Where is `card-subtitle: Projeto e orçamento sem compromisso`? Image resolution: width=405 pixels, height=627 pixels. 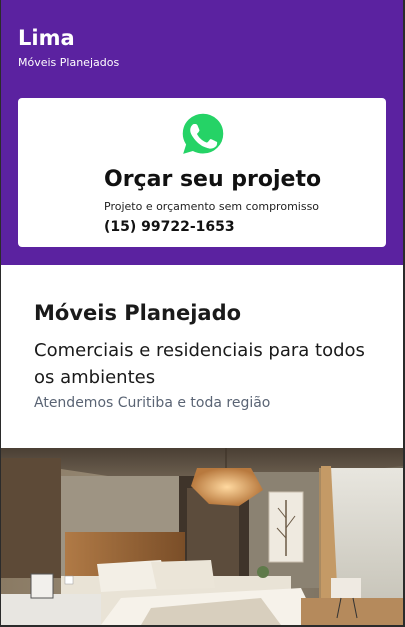
card-subtitle: Projeto e orçamento sem compromisso is located at coordinates (212, 206).